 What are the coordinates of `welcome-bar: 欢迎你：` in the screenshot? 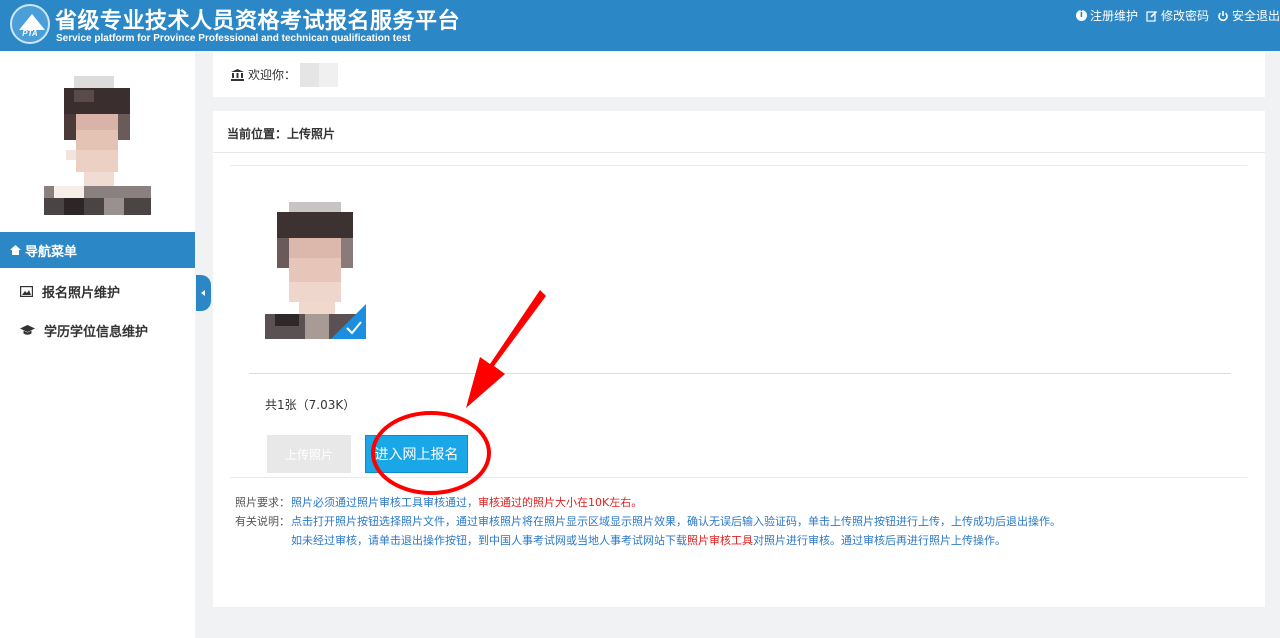 It's located at (739, 74).